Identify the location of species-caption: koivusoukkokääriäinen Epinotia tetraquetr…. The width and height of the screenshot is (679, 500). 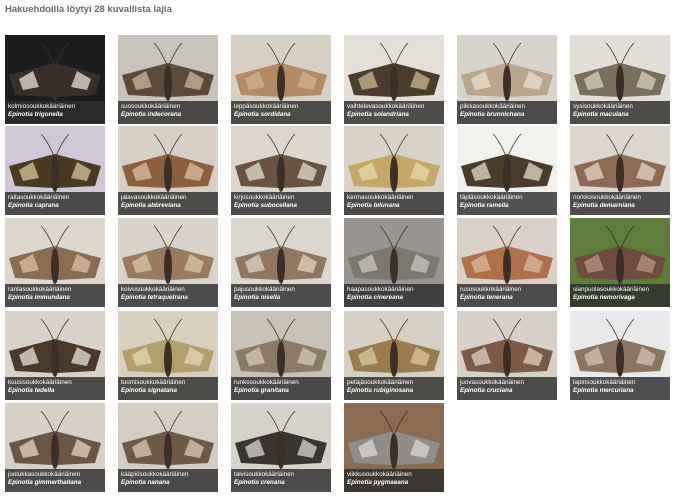
(168, 295).